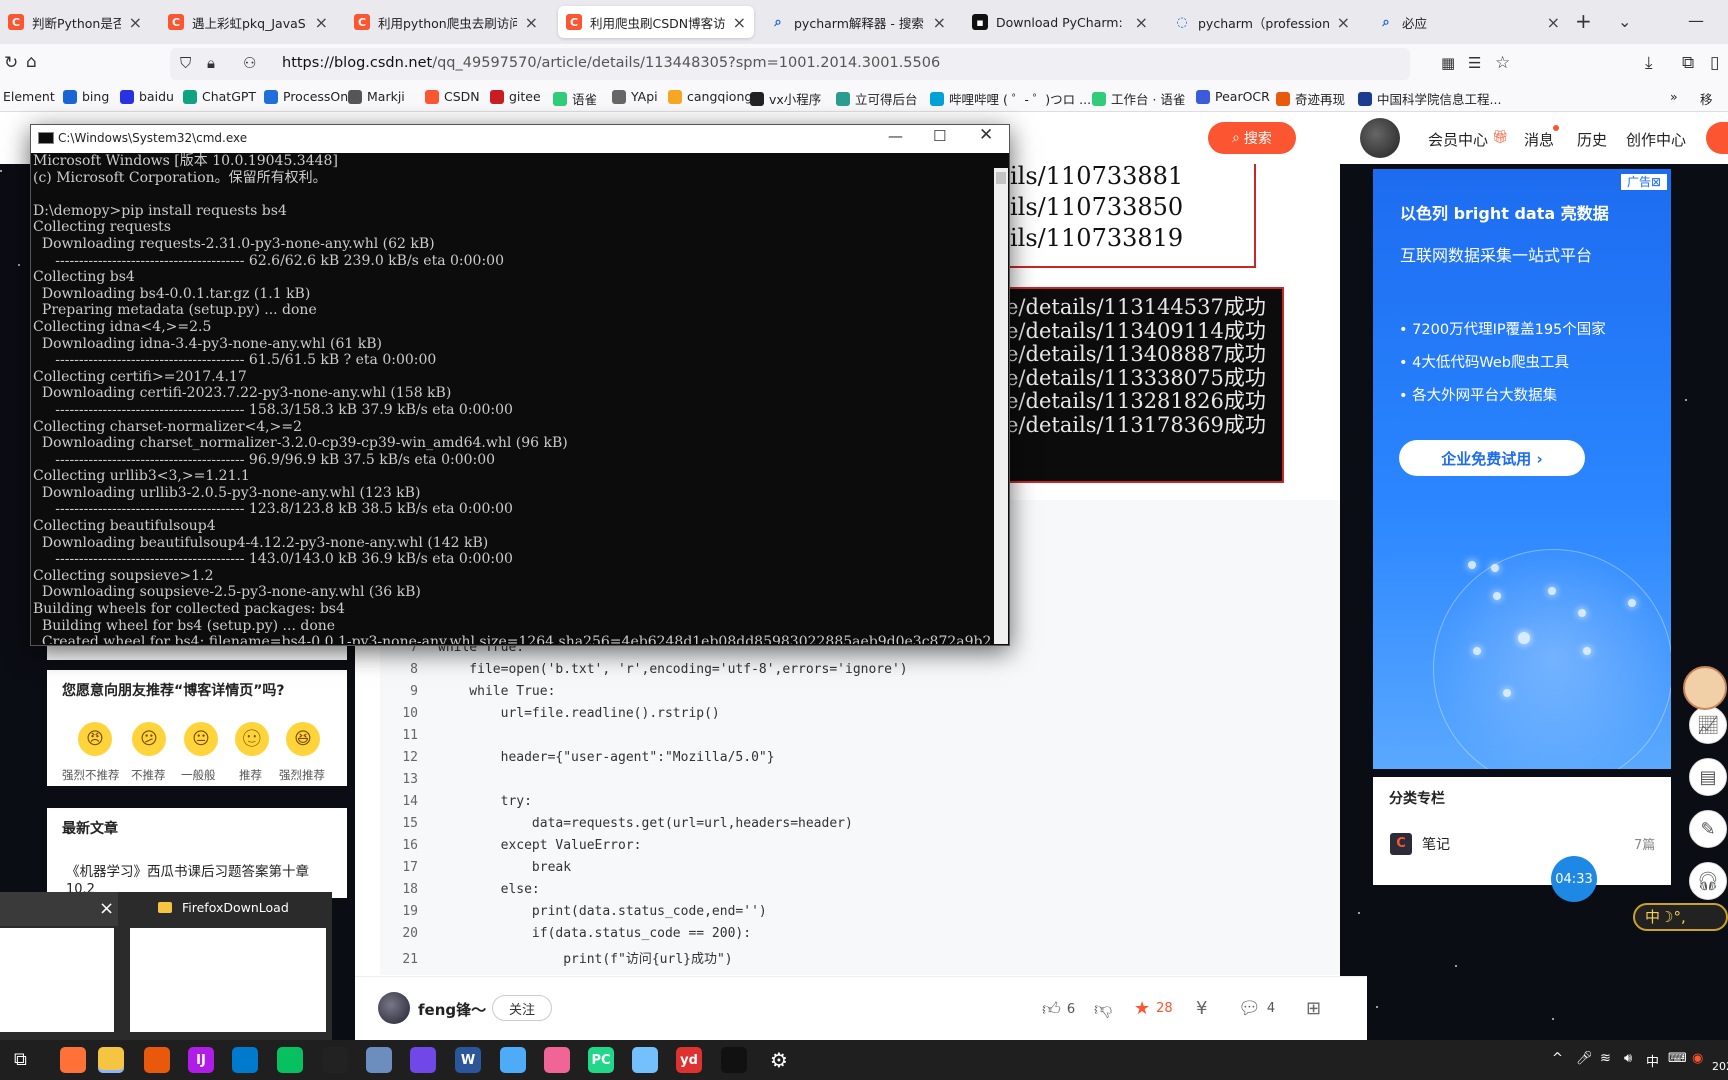 Image resolution: width=1728 pixels, height=1080 pixels. Describe the element at coordinates (219, 96) in the screenshot. I see `bookmark-3: ChatGPT` at that location.